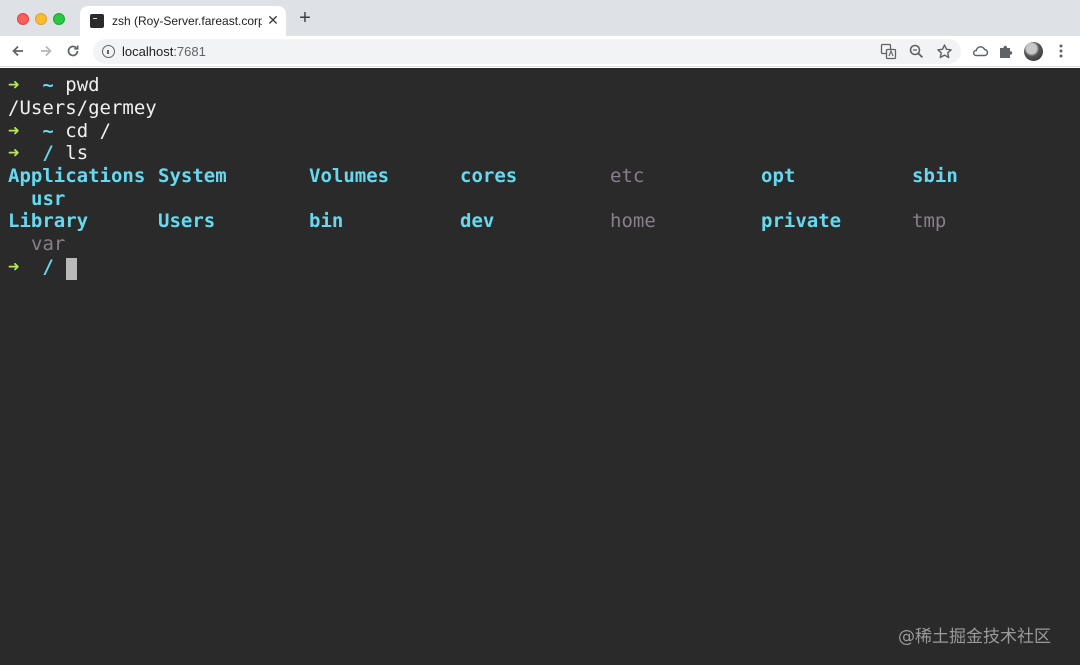 The image size is (1080, 665). What do you see at coordinates (59, 131) in the screenshot?
I see `terminal-line: ➜ ~ cd /` at bounding box center [59, 131].